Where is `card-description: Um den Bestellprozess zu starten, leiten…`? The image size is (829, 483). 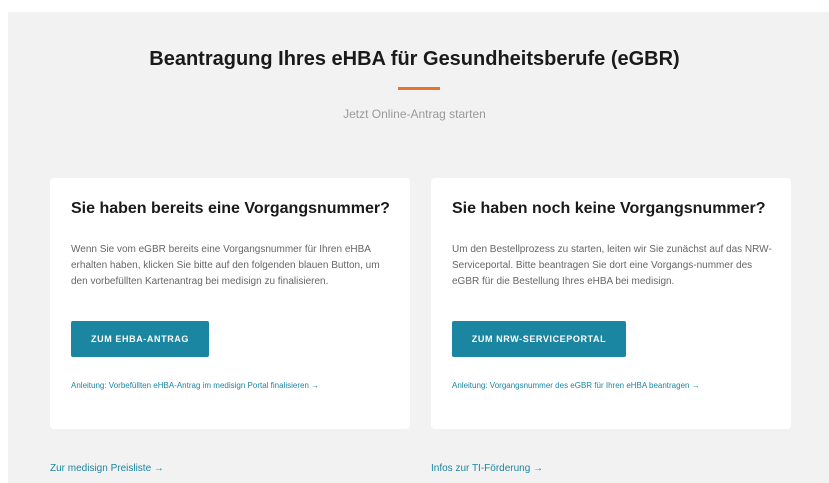 card-description: Um den Bestellprozess zu starten, leiten… is located at coordinates (612, 265).